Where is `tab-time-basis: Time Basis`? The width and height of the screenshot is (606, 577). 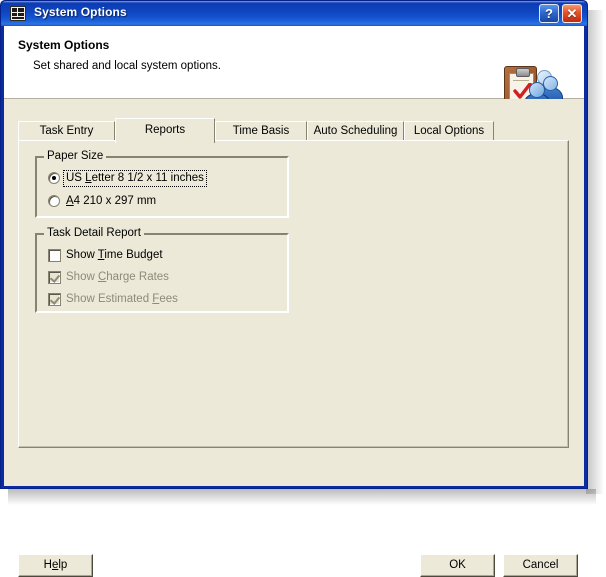 tab-time-basis: Time Basis is located at coordinates (261, 131).